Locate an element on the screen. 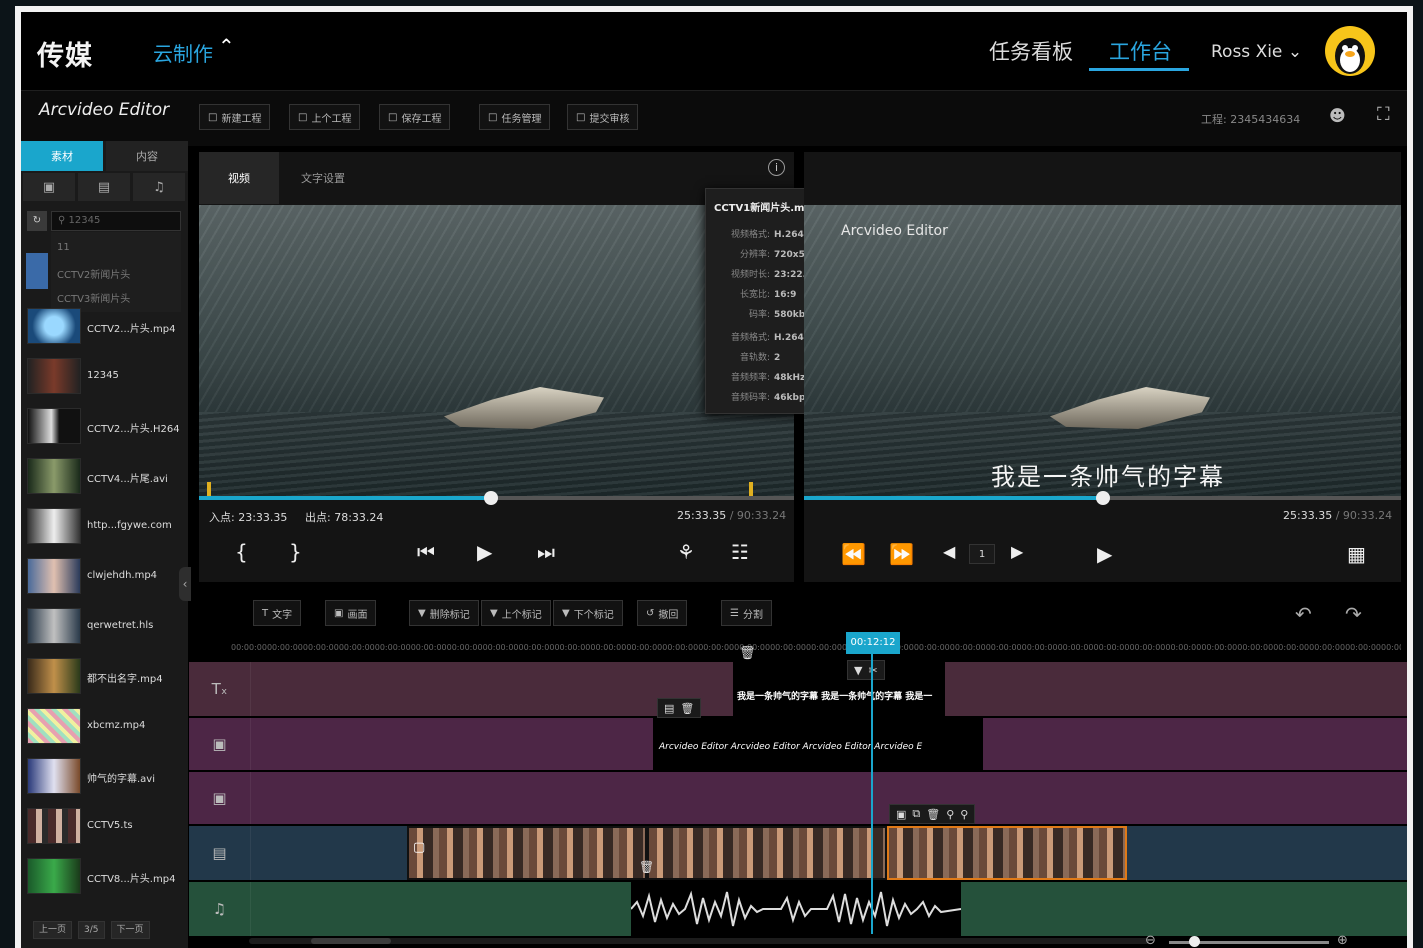 This screenshot has height=948, width=1423. rewind-icon: ⏪ is located at coordinates (853, 554).